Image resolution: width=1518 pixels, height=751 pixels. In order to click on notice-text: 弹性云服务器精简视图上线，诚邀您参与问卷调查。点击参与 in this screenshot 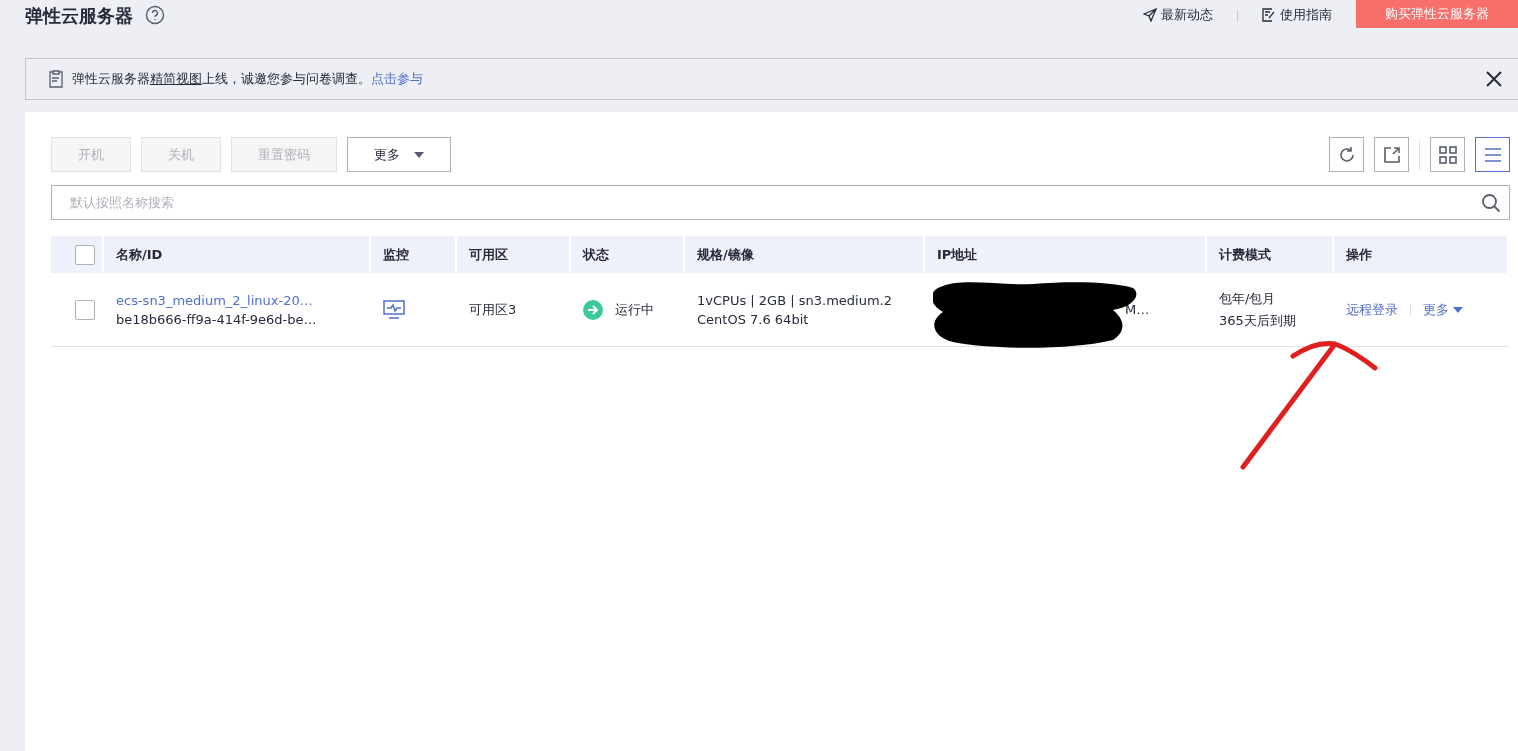, I will do `click(248, 79)`.